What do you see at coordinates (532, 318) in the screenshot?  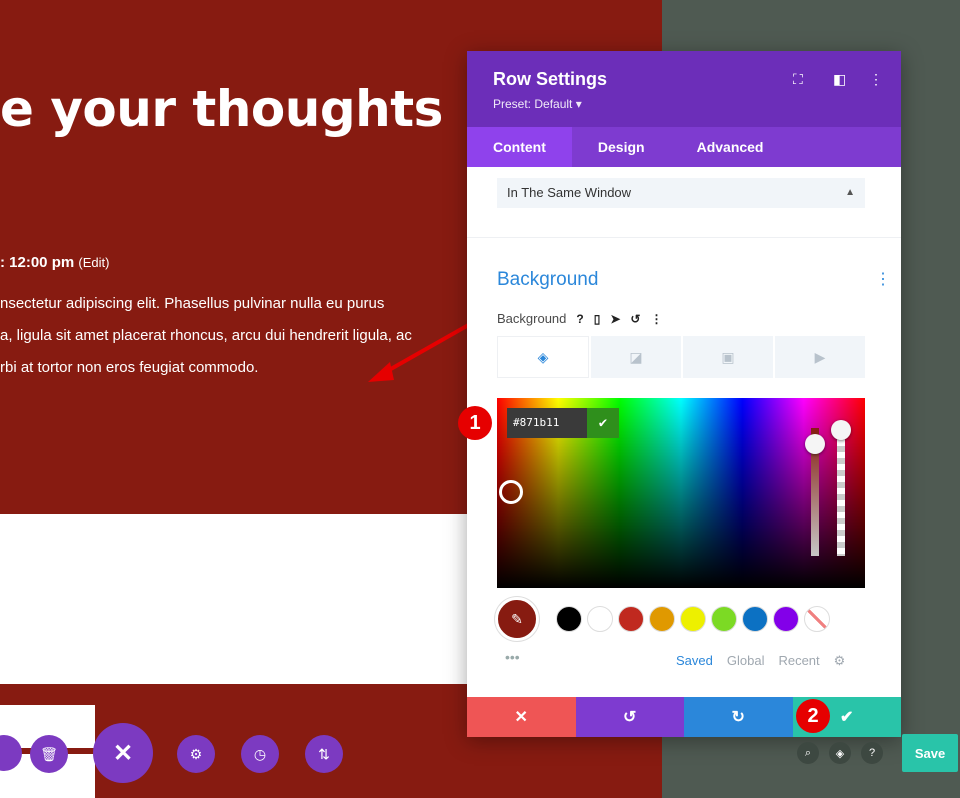 I see `background-label: Background` at bounding box center [532, 318].